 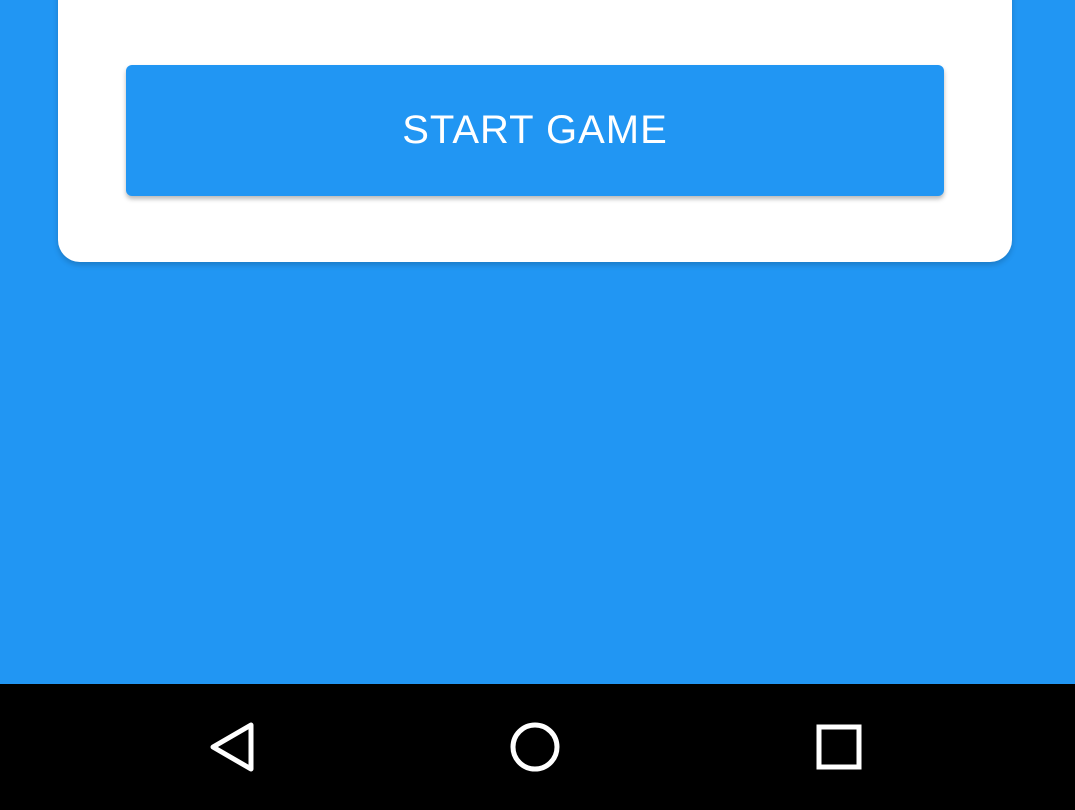 I want to click on nav-home-button, so click(x=535, y=747).